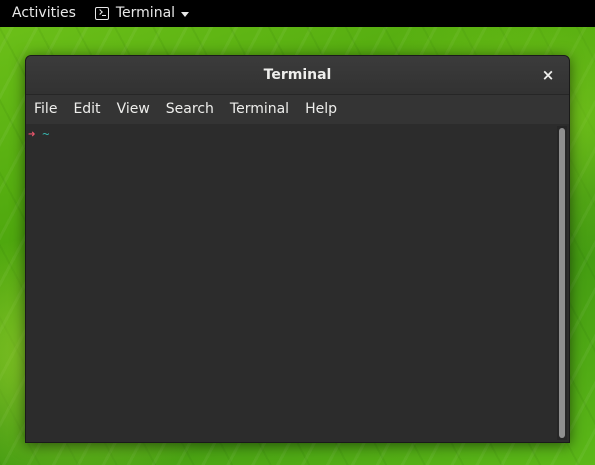 The height and width of the screenshot is (465, 595). I want to click on app-menu-button: Terminal, so click(142, 13).